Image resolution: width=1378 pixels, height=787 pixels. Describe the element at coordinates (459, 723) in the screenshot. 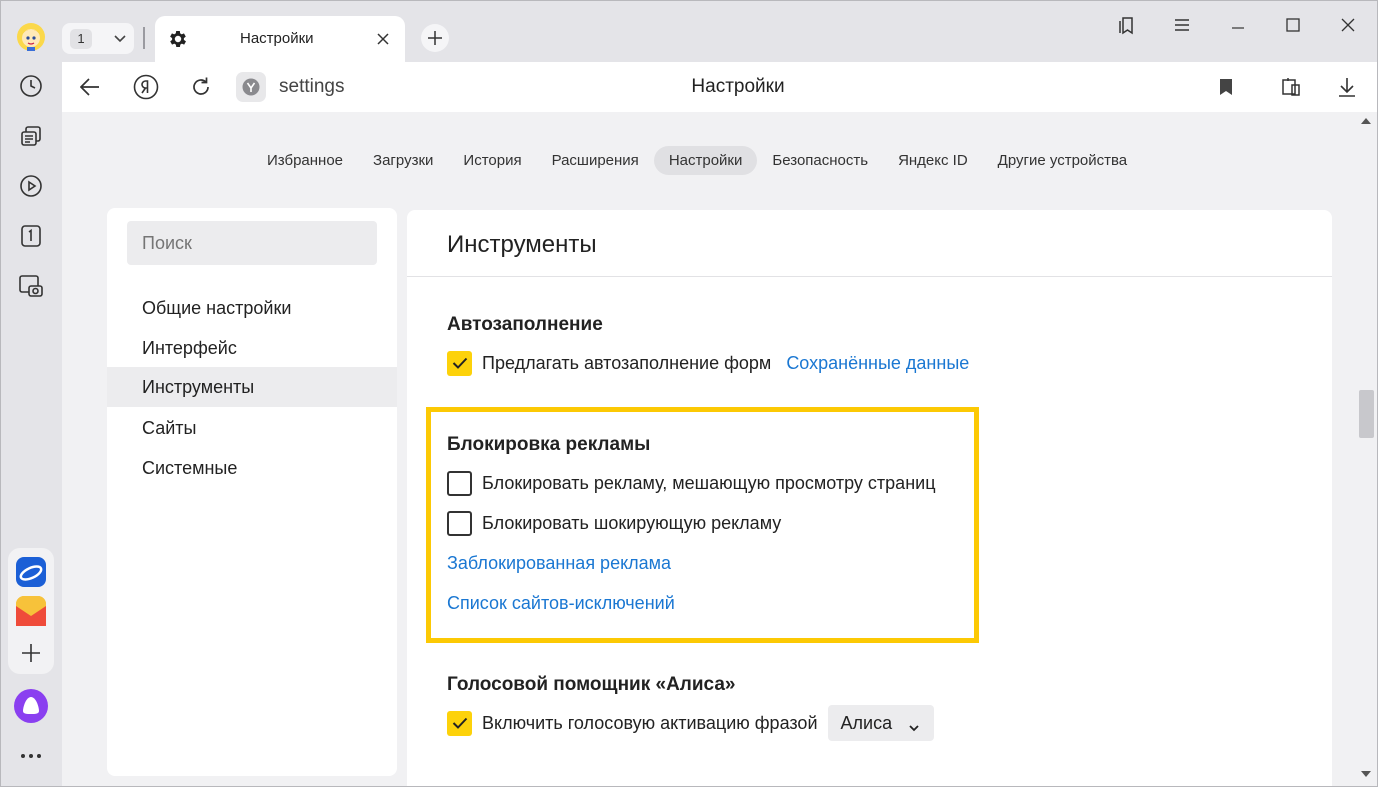

I see `voice-activation-checkbox` at that location.